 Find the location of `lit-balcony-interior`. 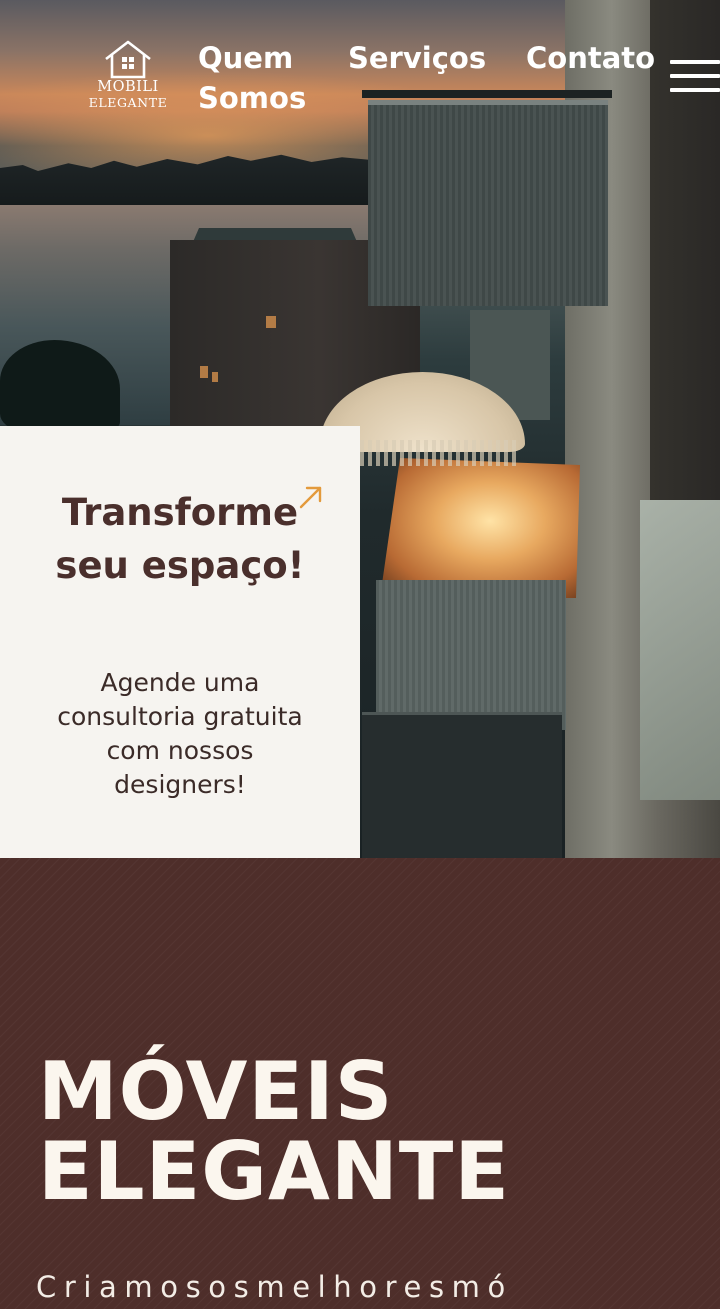

lit-balcony-interior is located at coordinates (480, 528).